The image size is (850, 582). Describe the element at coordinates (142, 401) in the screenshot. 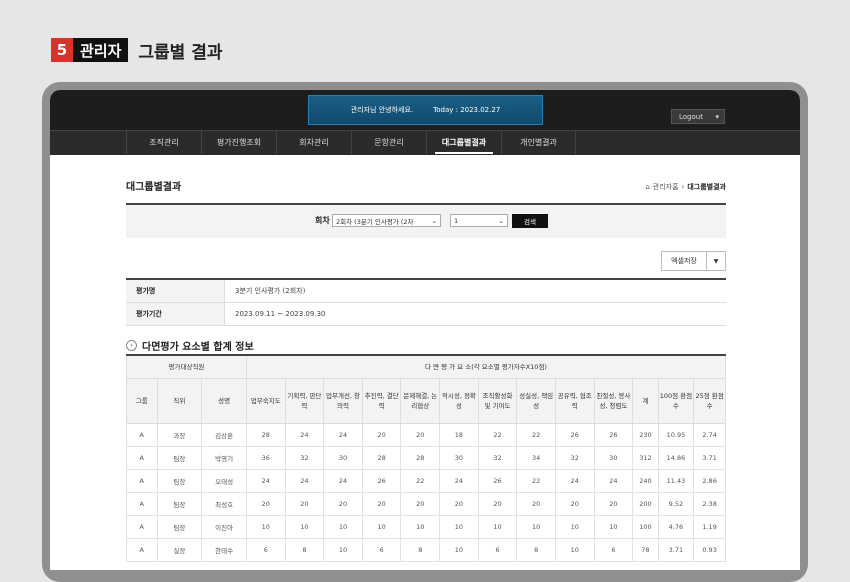

I see `column-header: 그룹` at that location.